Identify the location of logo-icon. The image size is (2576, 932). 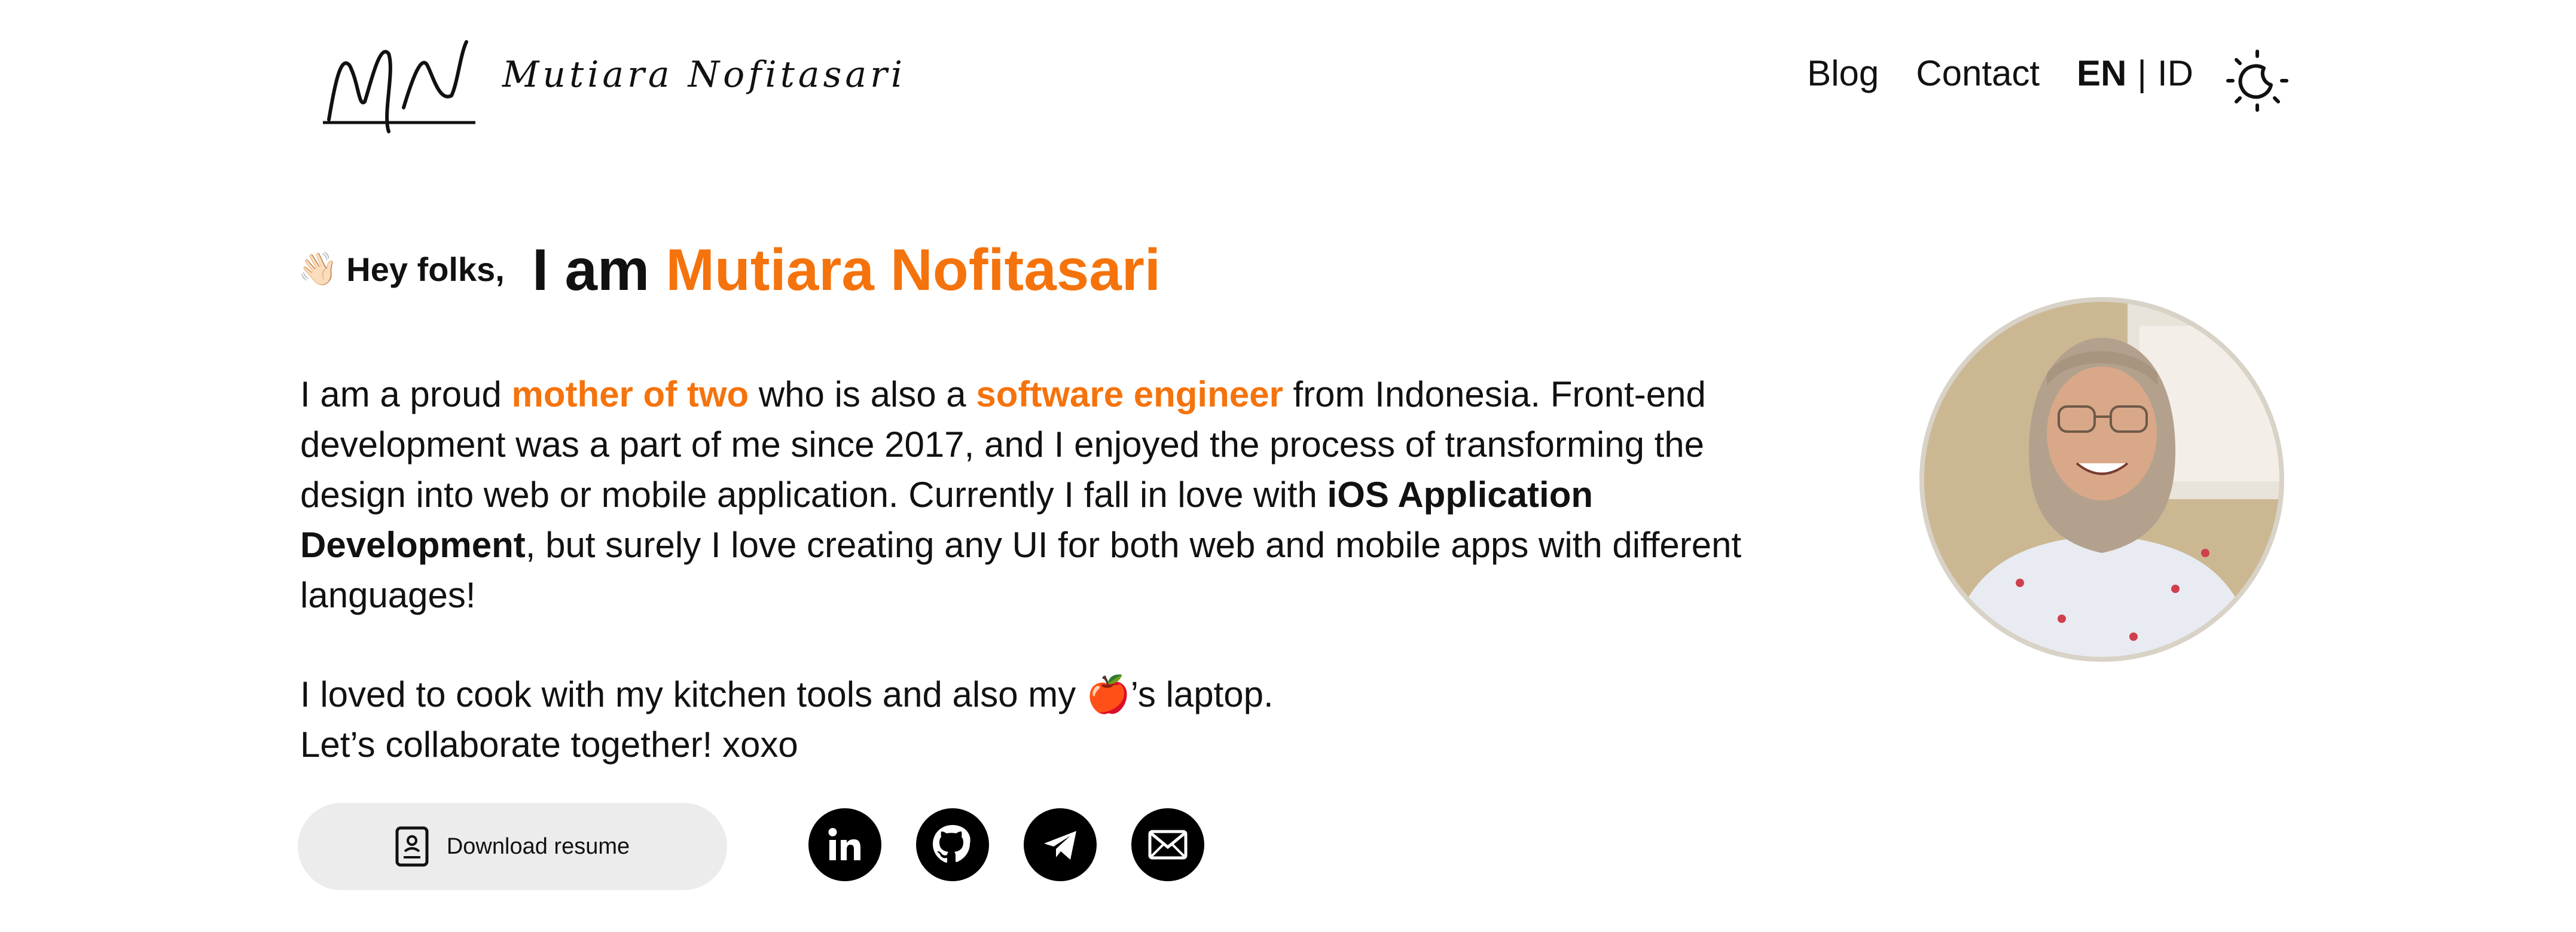
(400, 84).